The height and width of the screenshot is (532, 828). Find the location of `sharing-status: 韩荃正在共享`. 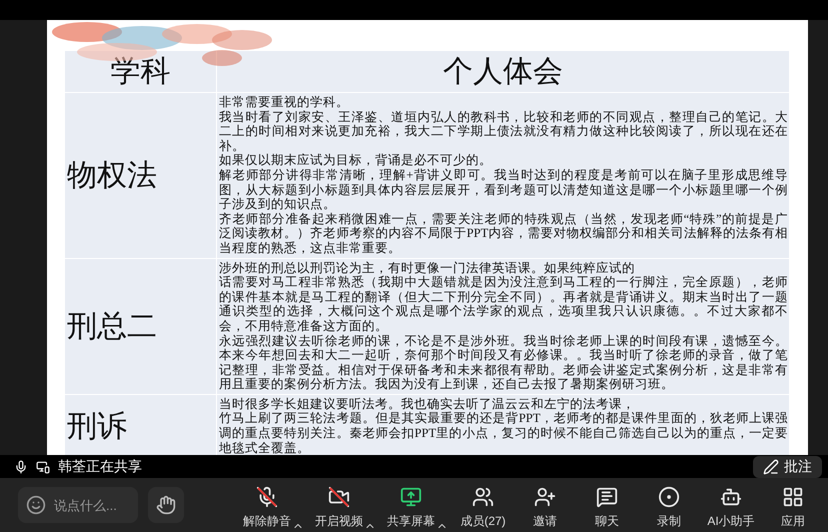

sharing-status: 韩荃正在共享 is located at coordinates (100, 467).